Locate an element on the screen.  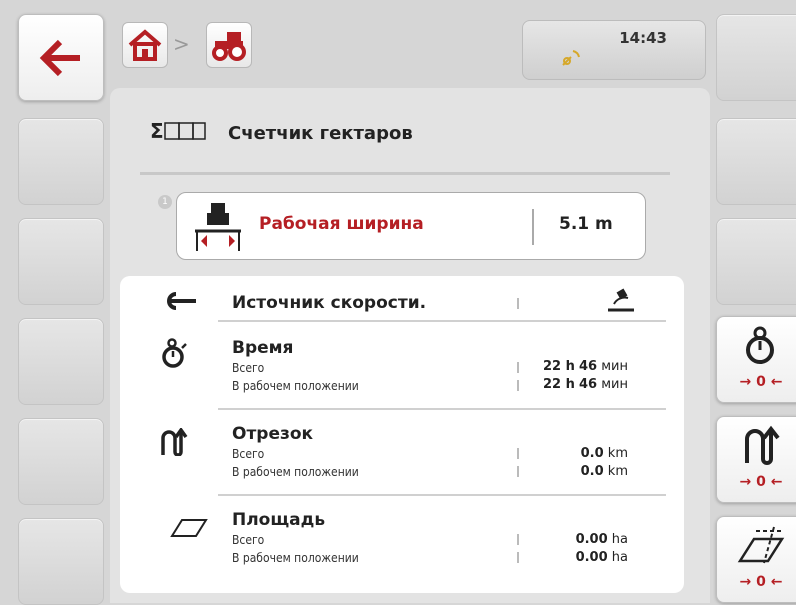
area-total-value: 0.00 ha is located at coordinates (602, 539).